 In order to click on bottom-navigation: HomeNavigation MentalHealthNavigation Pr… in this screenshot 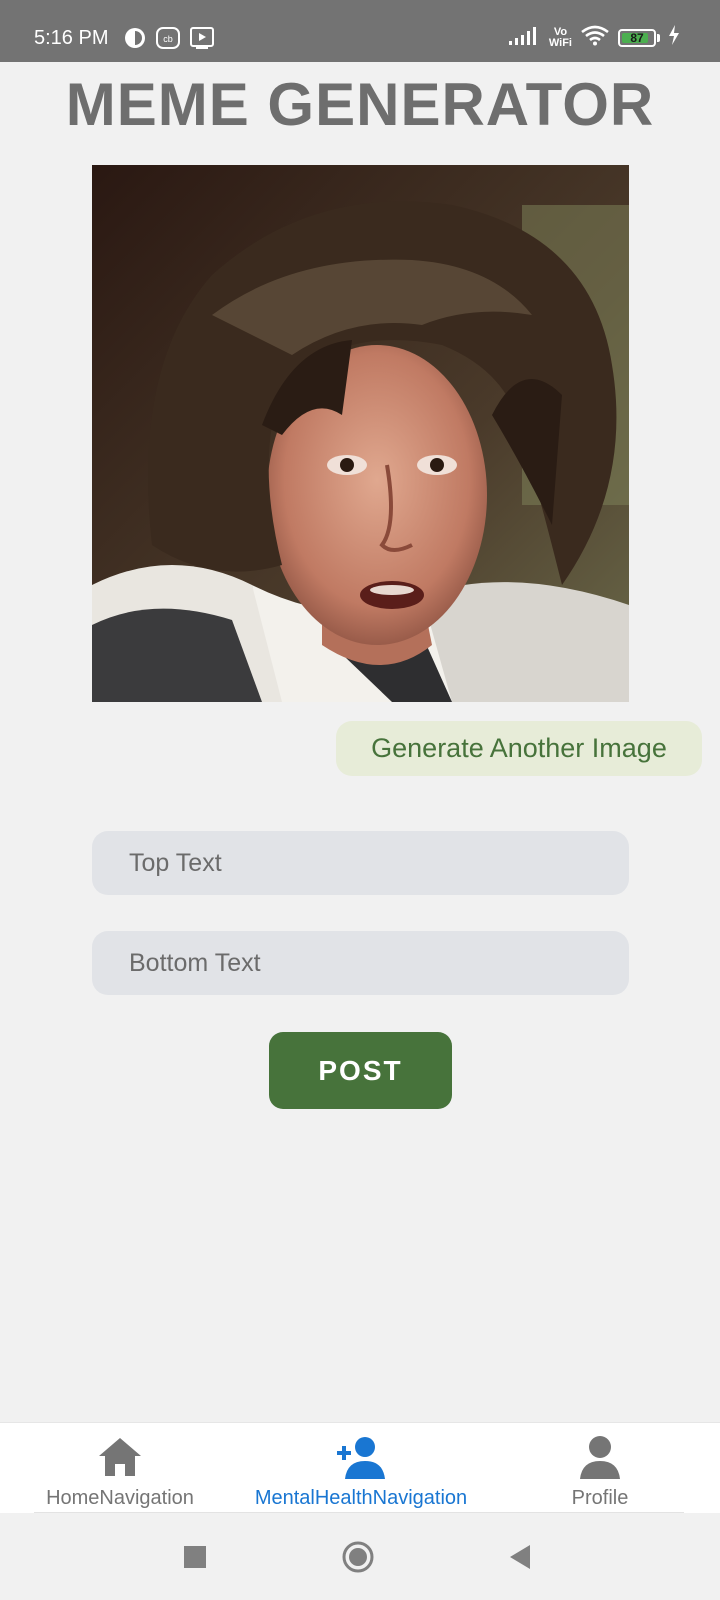, I will do `click(360, 1467)`.